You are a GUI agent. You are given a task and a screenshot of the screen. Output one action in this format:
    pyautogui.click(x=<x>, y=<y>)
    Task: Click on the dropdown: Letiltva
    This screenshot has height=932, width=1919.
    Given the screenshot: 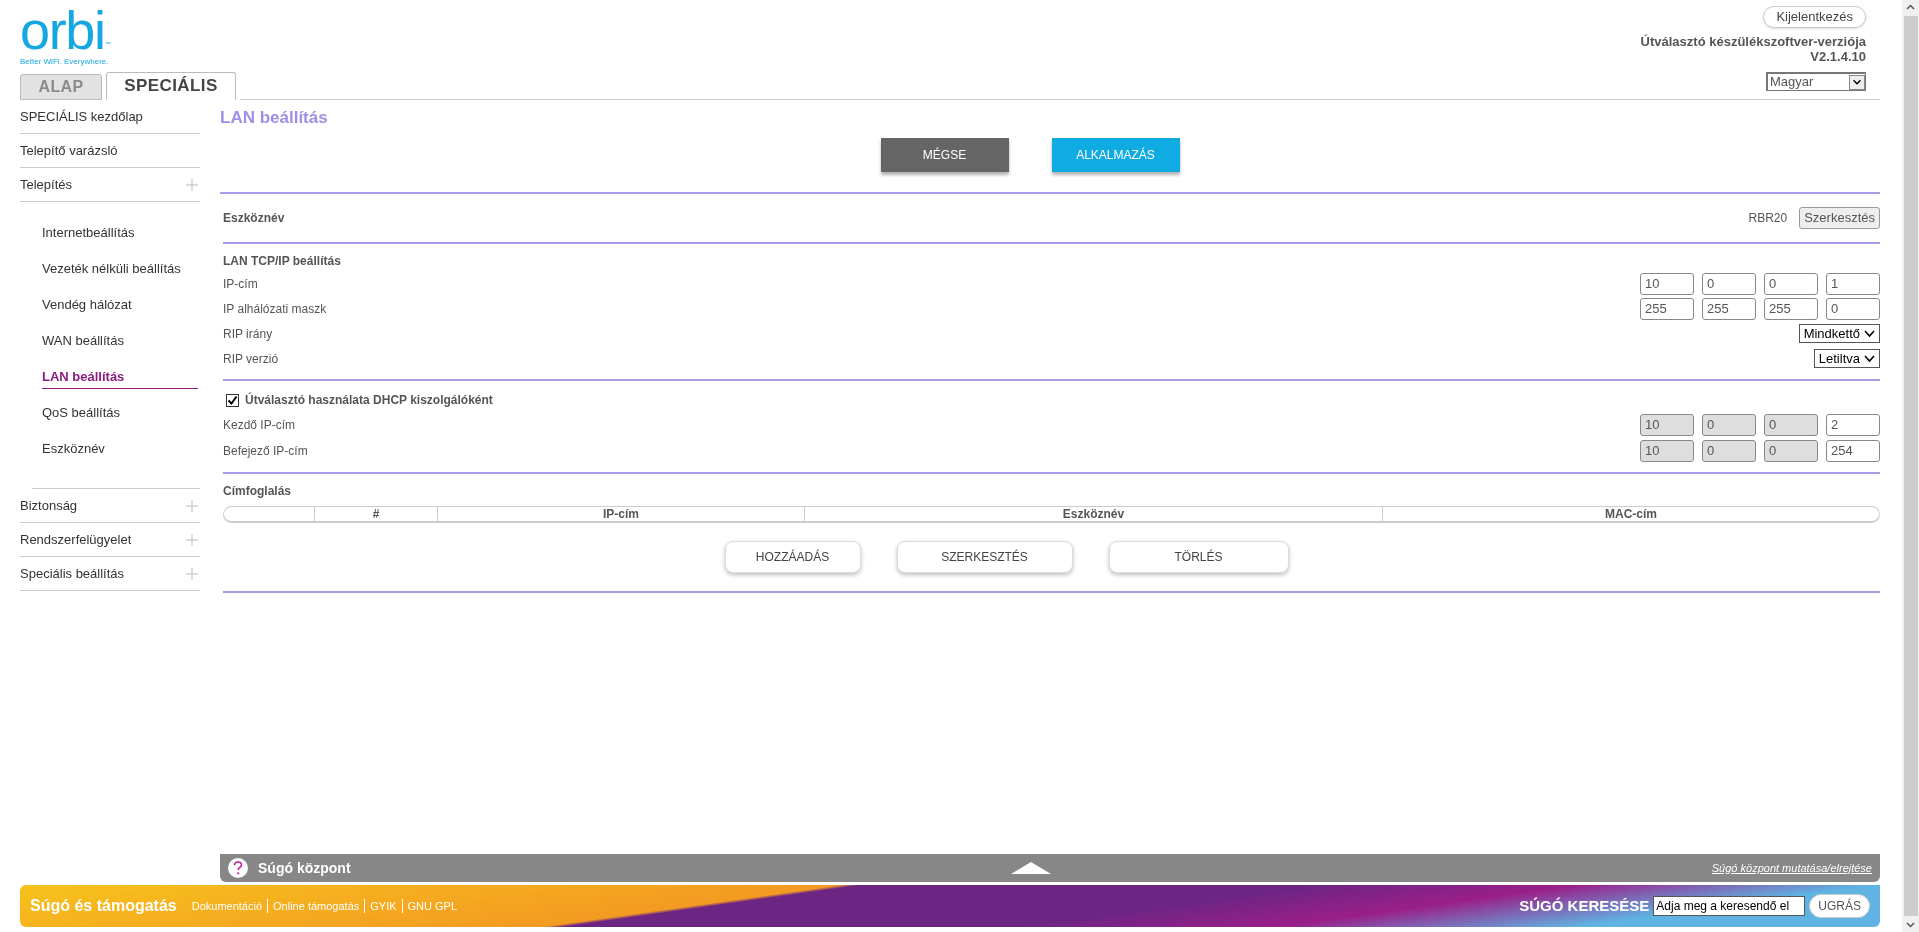 What is the action you would take?
    pyautogui.click(x=1846, y=358)
    